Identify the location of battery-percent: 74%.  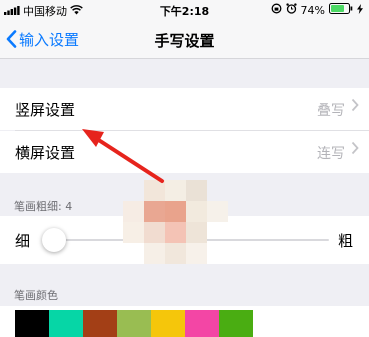
(312, 10).